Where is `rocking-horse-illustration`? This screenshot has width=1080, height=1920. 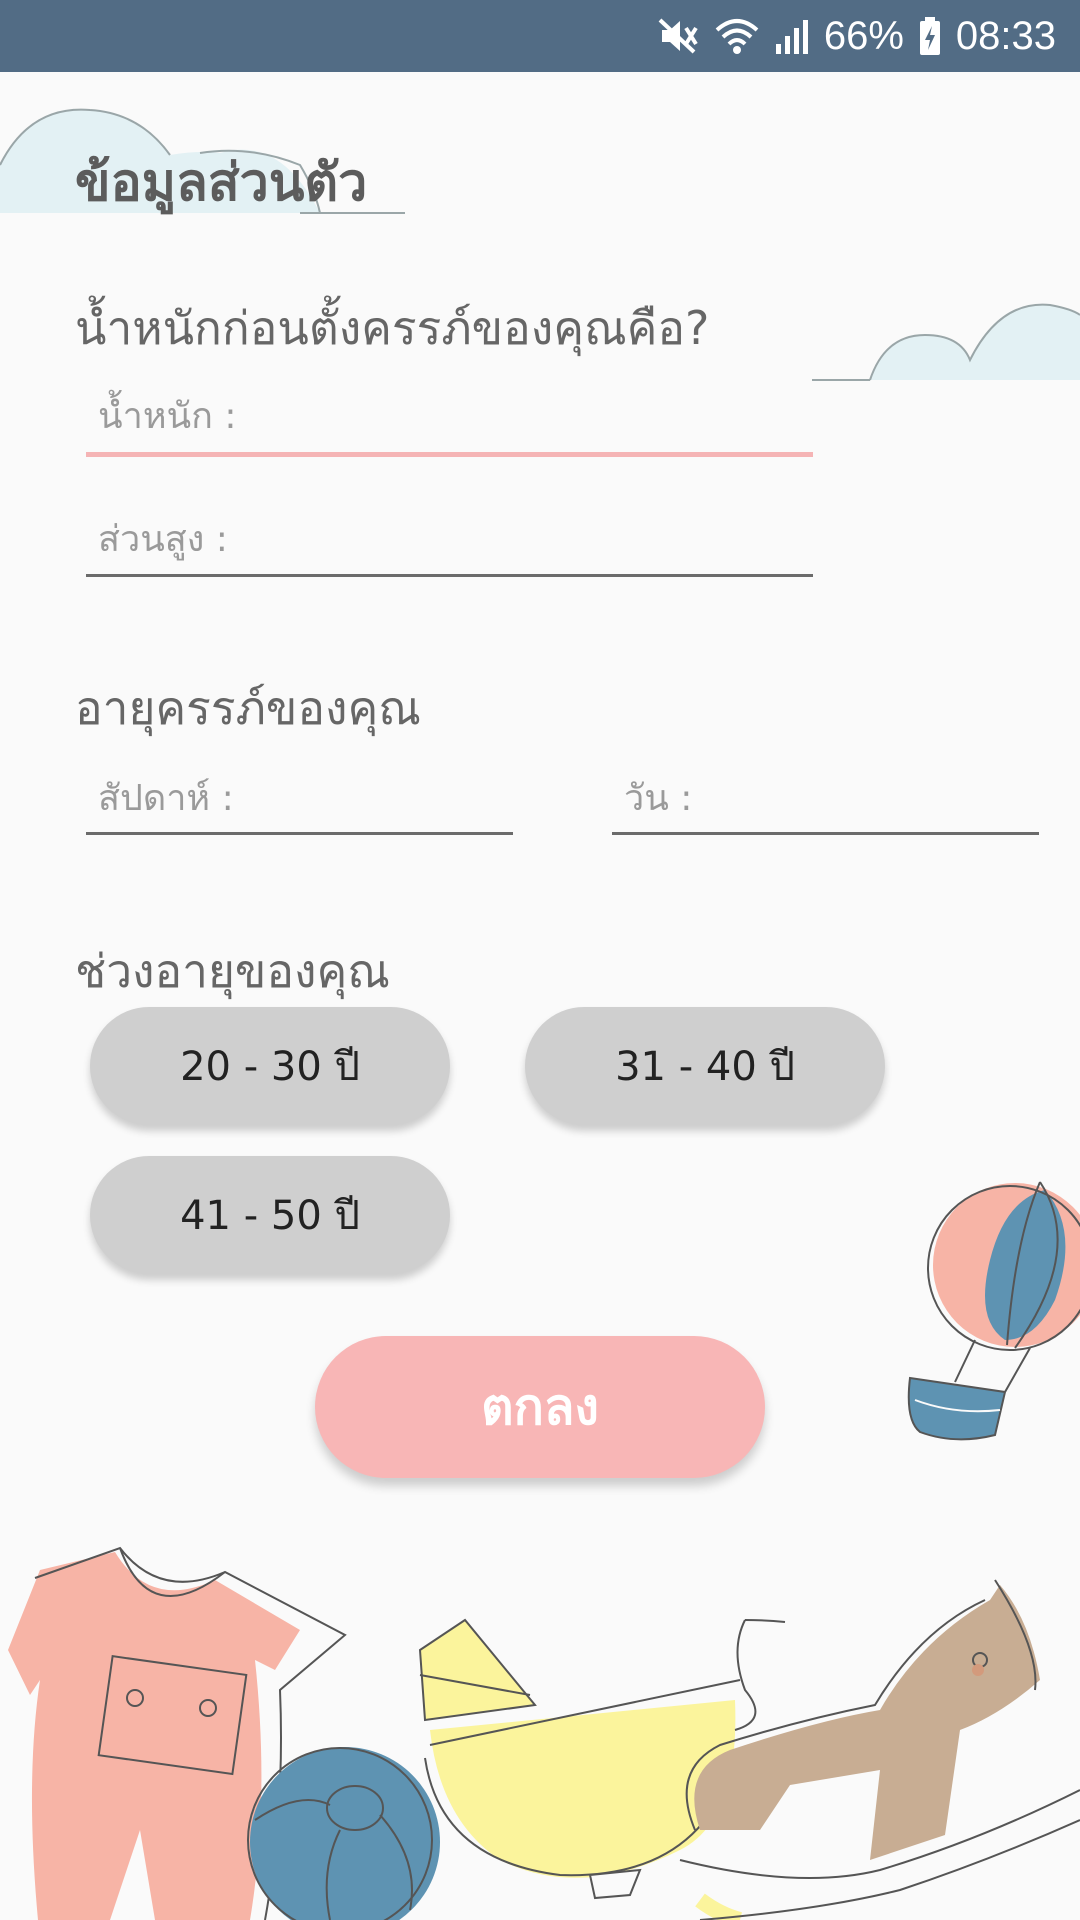 rocking-horse-illustration is located at coordinates (867, 1722).